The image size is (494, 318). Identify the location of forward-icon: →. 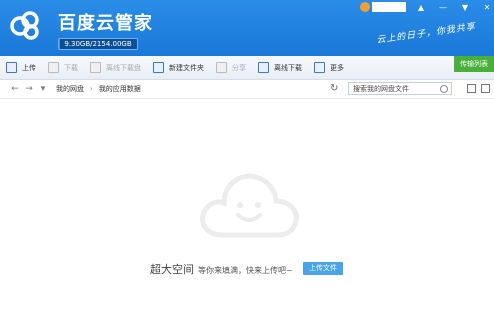
(29, 89).